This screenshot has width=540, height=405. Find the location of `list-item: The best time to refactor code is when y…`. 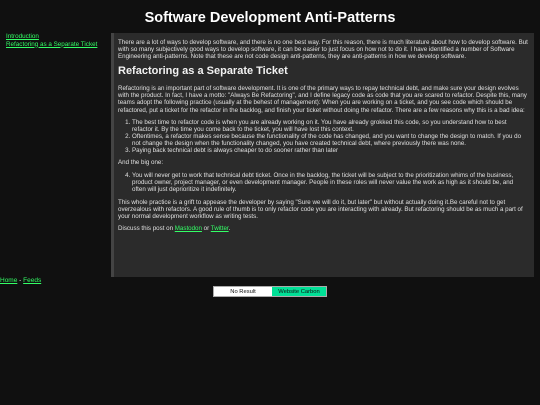

list-item: The best time to refactor code is when y… is located at coordinates (330, 126).